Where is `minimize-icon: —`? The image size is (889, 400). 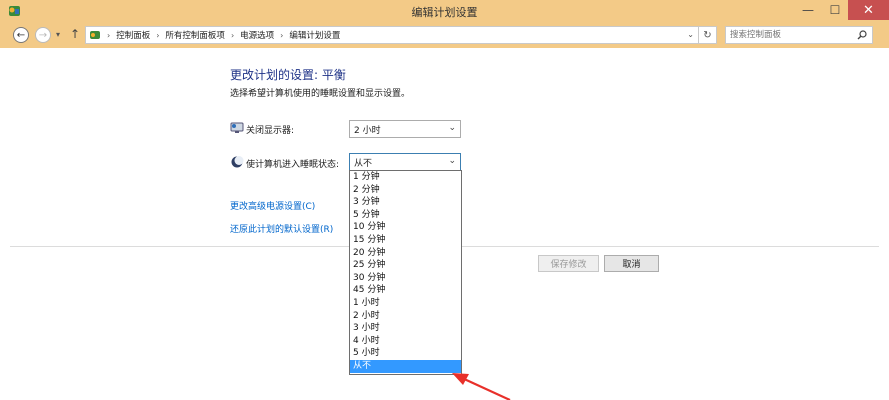
minimize-icon: — is located at coordinates (808, 10).